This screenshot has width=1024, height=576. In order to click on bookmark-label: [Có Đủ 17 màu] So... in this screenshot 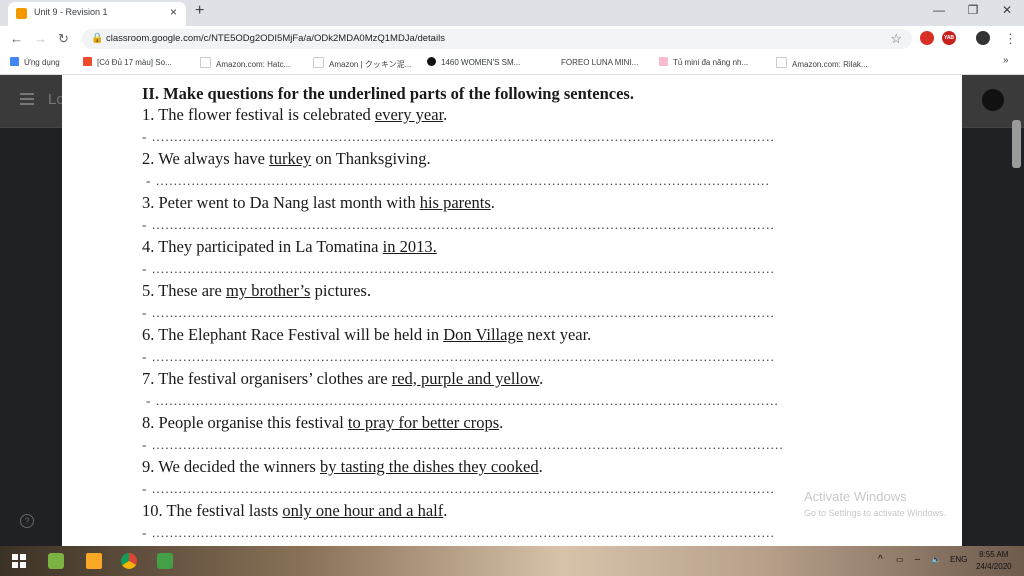, I will do `click(134, 62)`.